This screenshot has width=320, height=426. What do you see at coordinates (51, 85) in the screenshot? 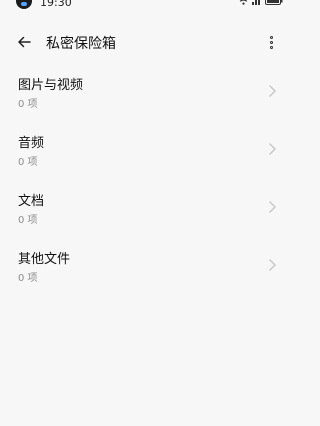
I see `item-title: 图片与视频` at bounding box center [51, 85].